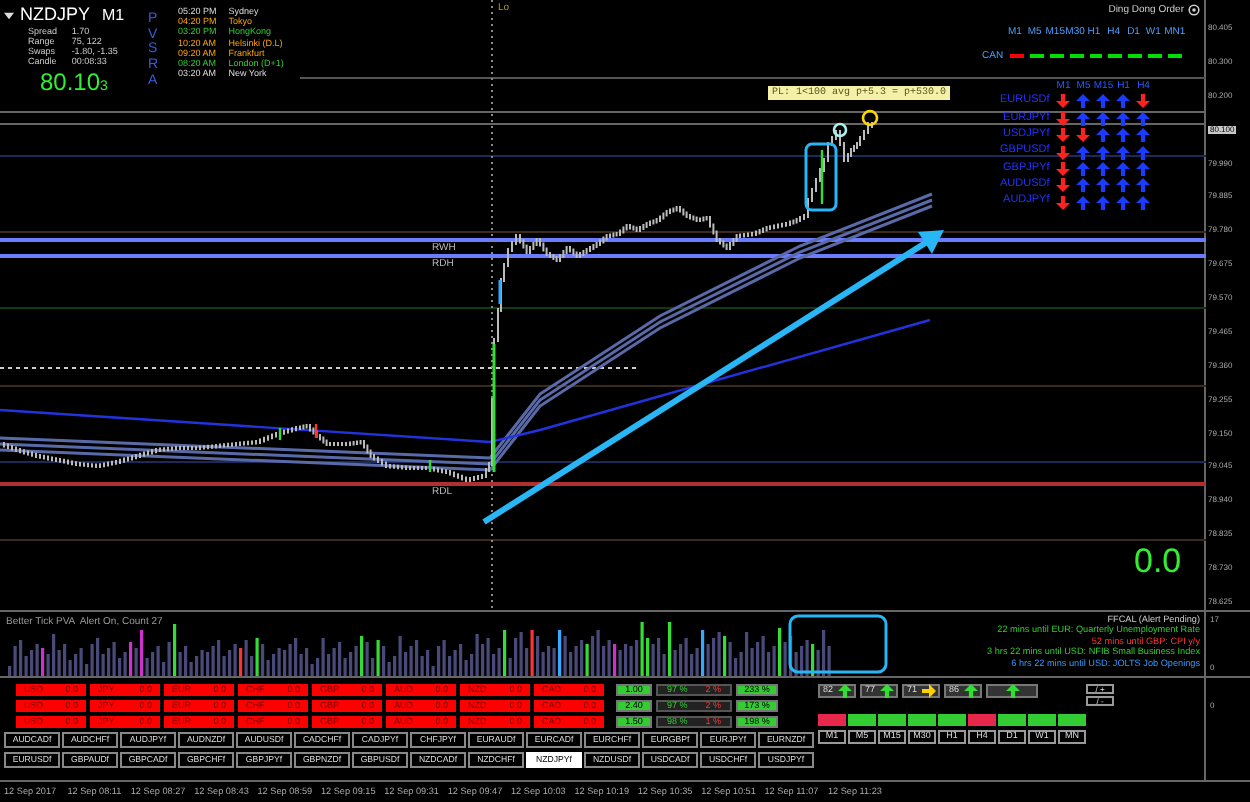 The height and width of the screenshot is (802, 1250). What do you see at coordinates (1194, 10) in the screenshot?
I see `settings-icon` at bounding box center [1194, 10].